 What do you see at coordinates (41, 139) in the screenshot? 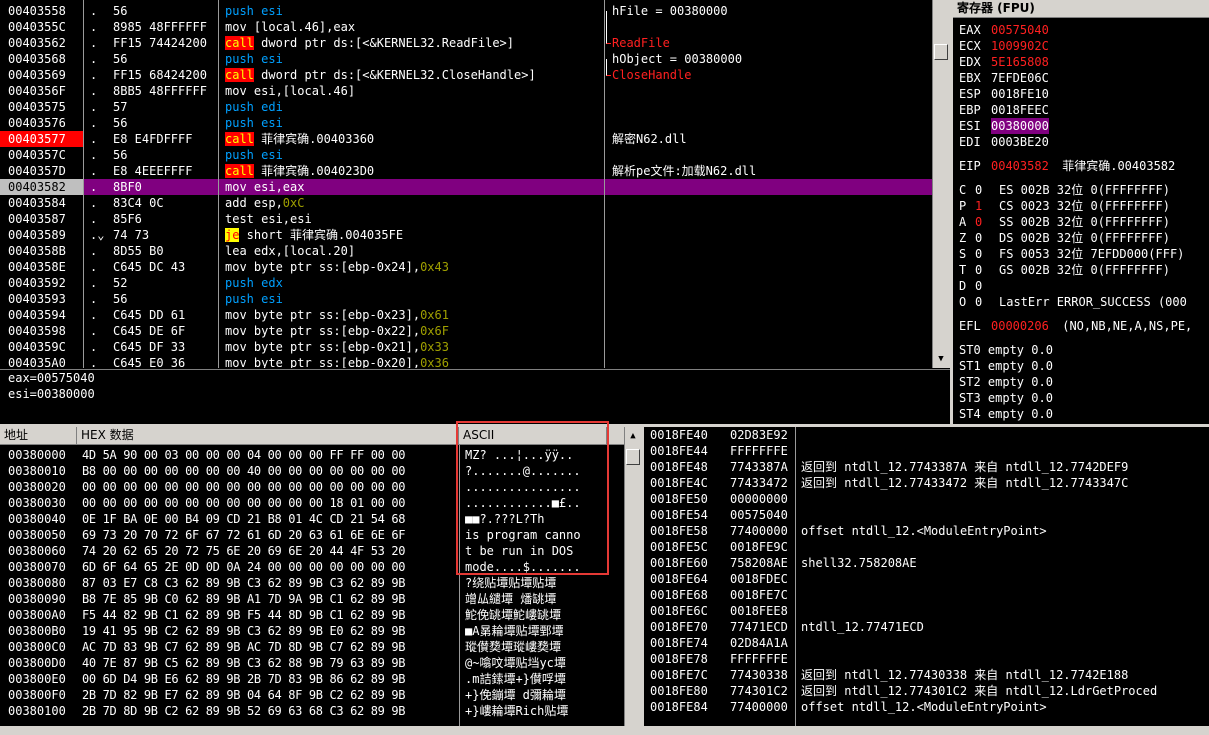
I see `disasm-address: 00403577` at bounding box center [41, 139].